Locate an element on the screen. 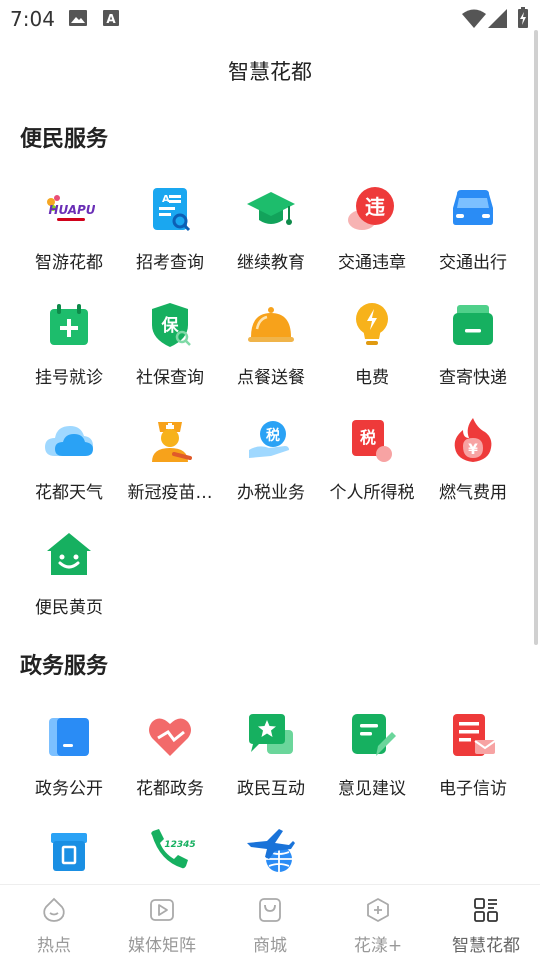  service-tile-travel-globe is located at coordinates (271, 849).